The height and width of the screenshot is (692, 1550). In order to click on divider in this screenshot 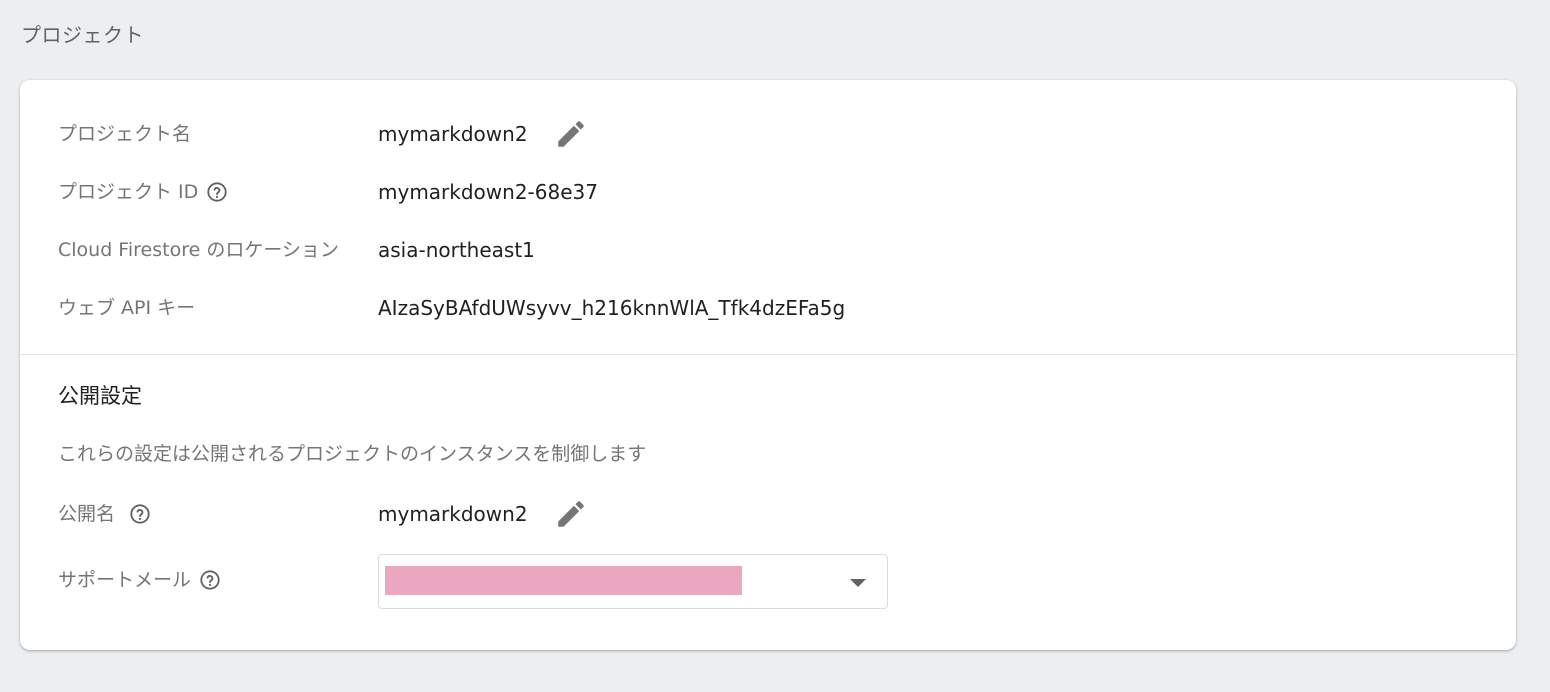, I will do `click(768, 354)`.